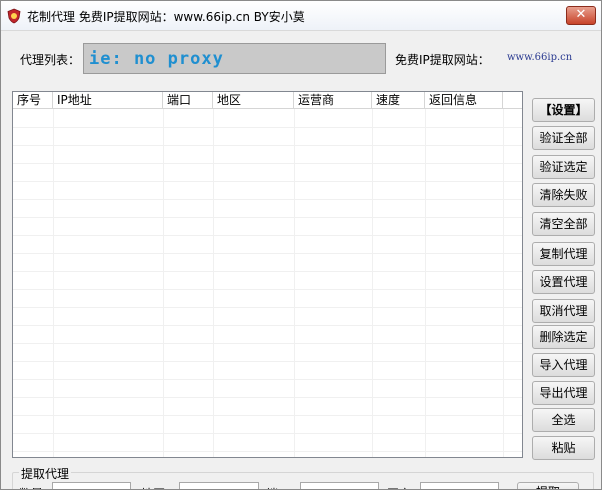 This screenshot has height=490, width=602. What do you see at coordinates (91, 485) in the screenshot?
I see `fetch-count-input` at bounding box center [91, 485].